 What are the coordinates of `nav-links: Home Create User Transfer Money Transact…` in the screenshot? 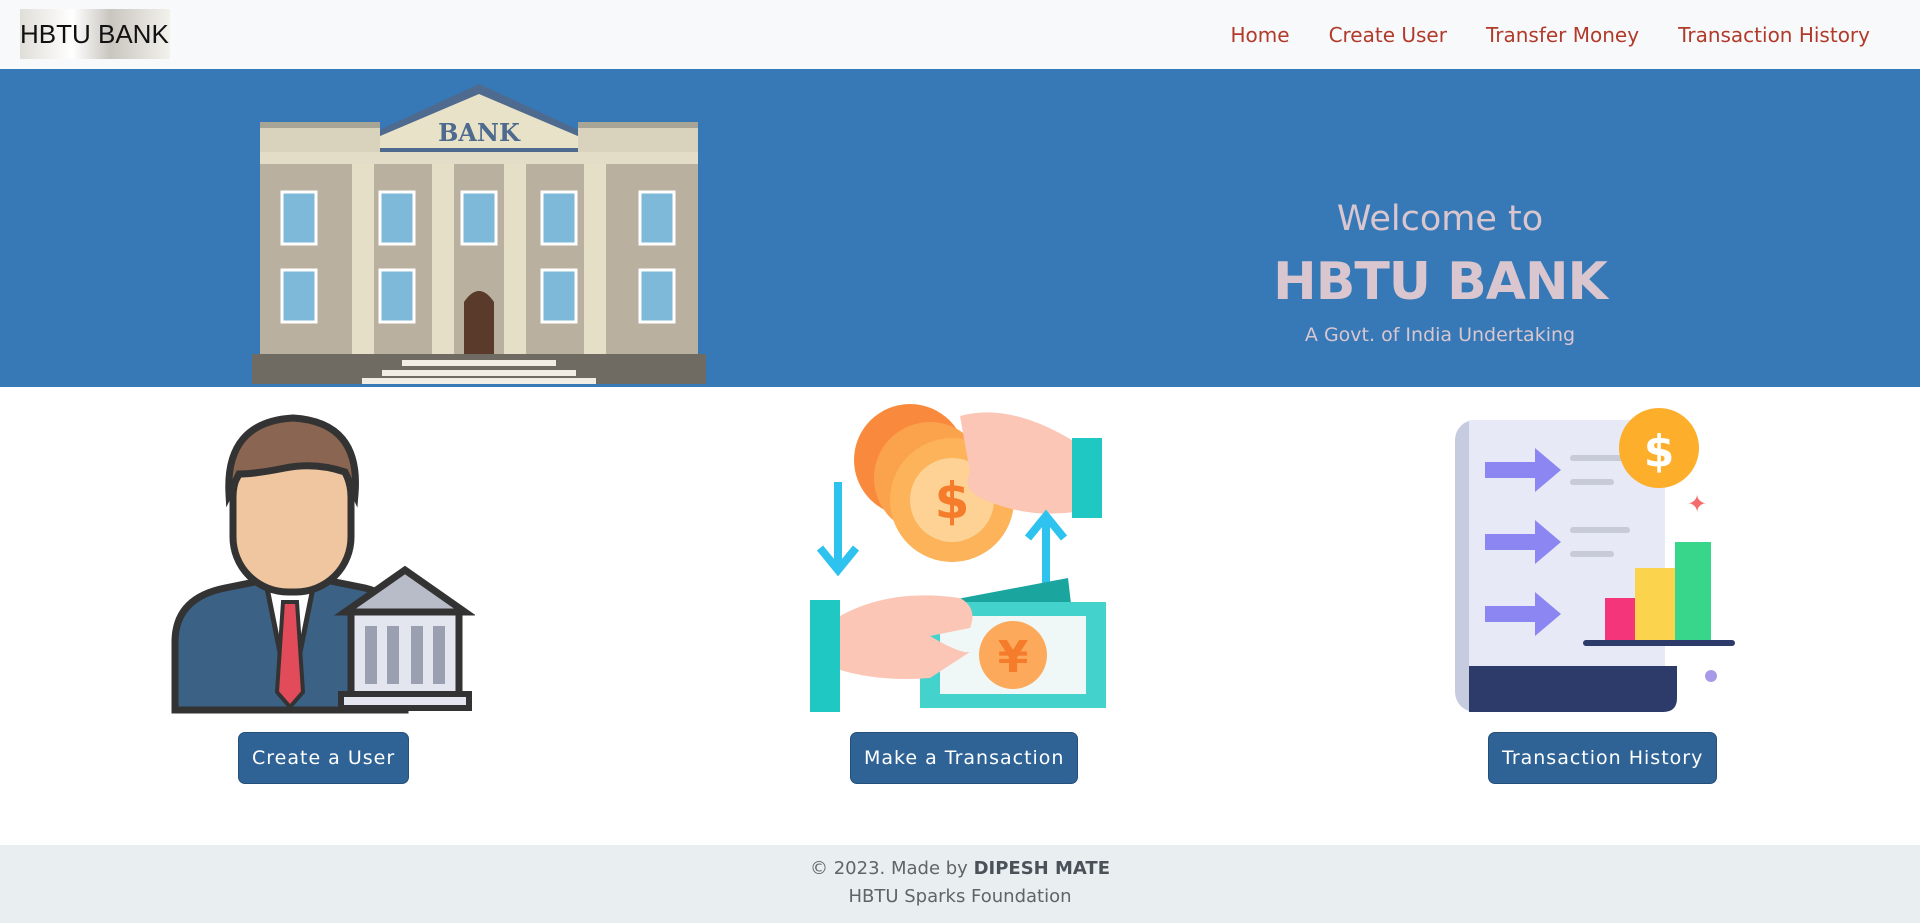 It's located at (1531, 34).